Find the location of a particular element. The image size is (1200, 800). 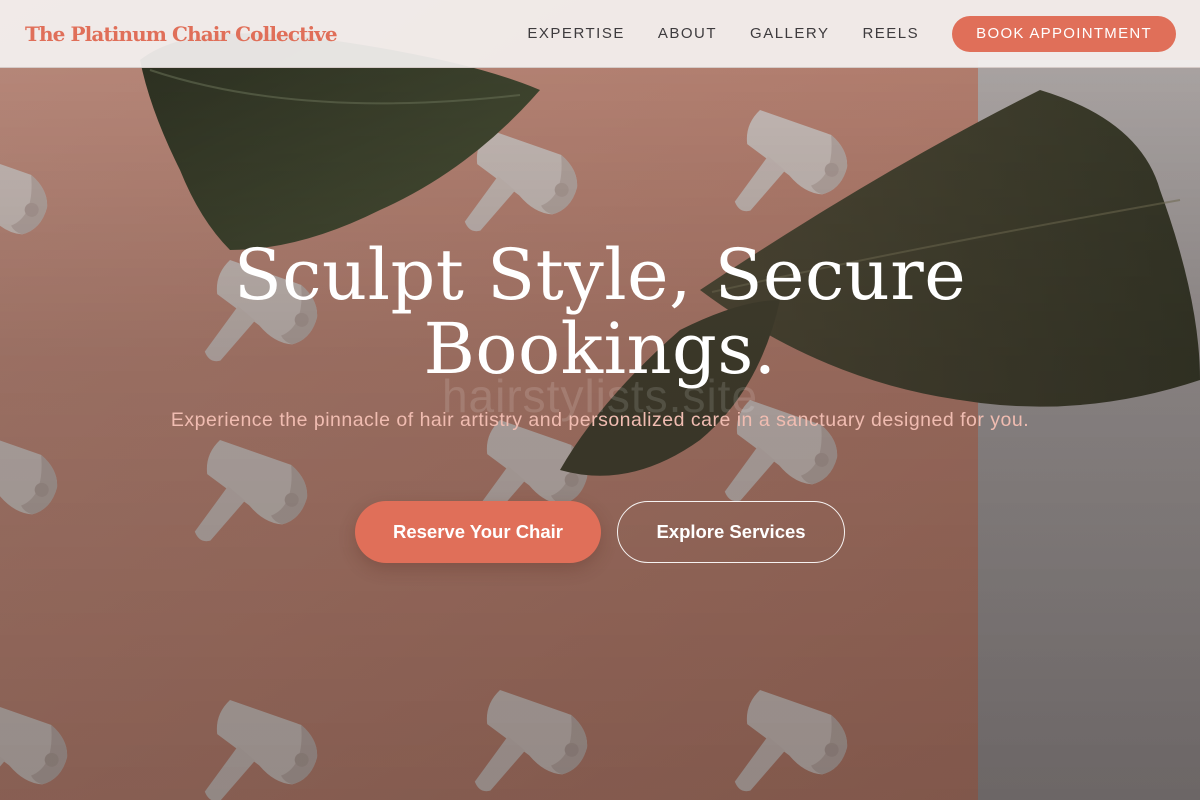

nav-link-reels: REELS is located at coordinates (890, 33).